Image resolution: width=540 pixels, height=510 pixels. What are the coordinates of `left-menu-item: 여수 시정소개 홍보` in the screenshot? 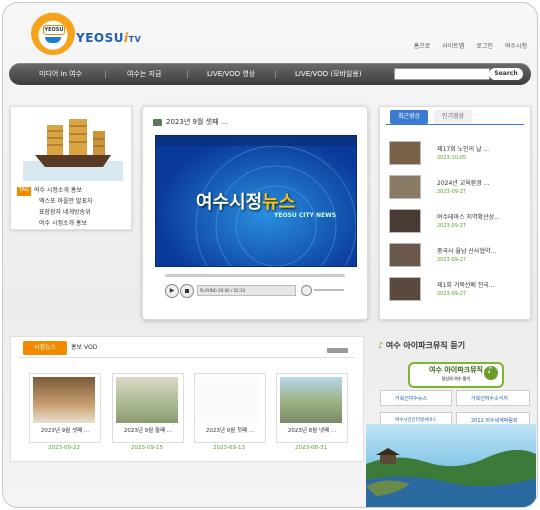 It's located at (55, 223).